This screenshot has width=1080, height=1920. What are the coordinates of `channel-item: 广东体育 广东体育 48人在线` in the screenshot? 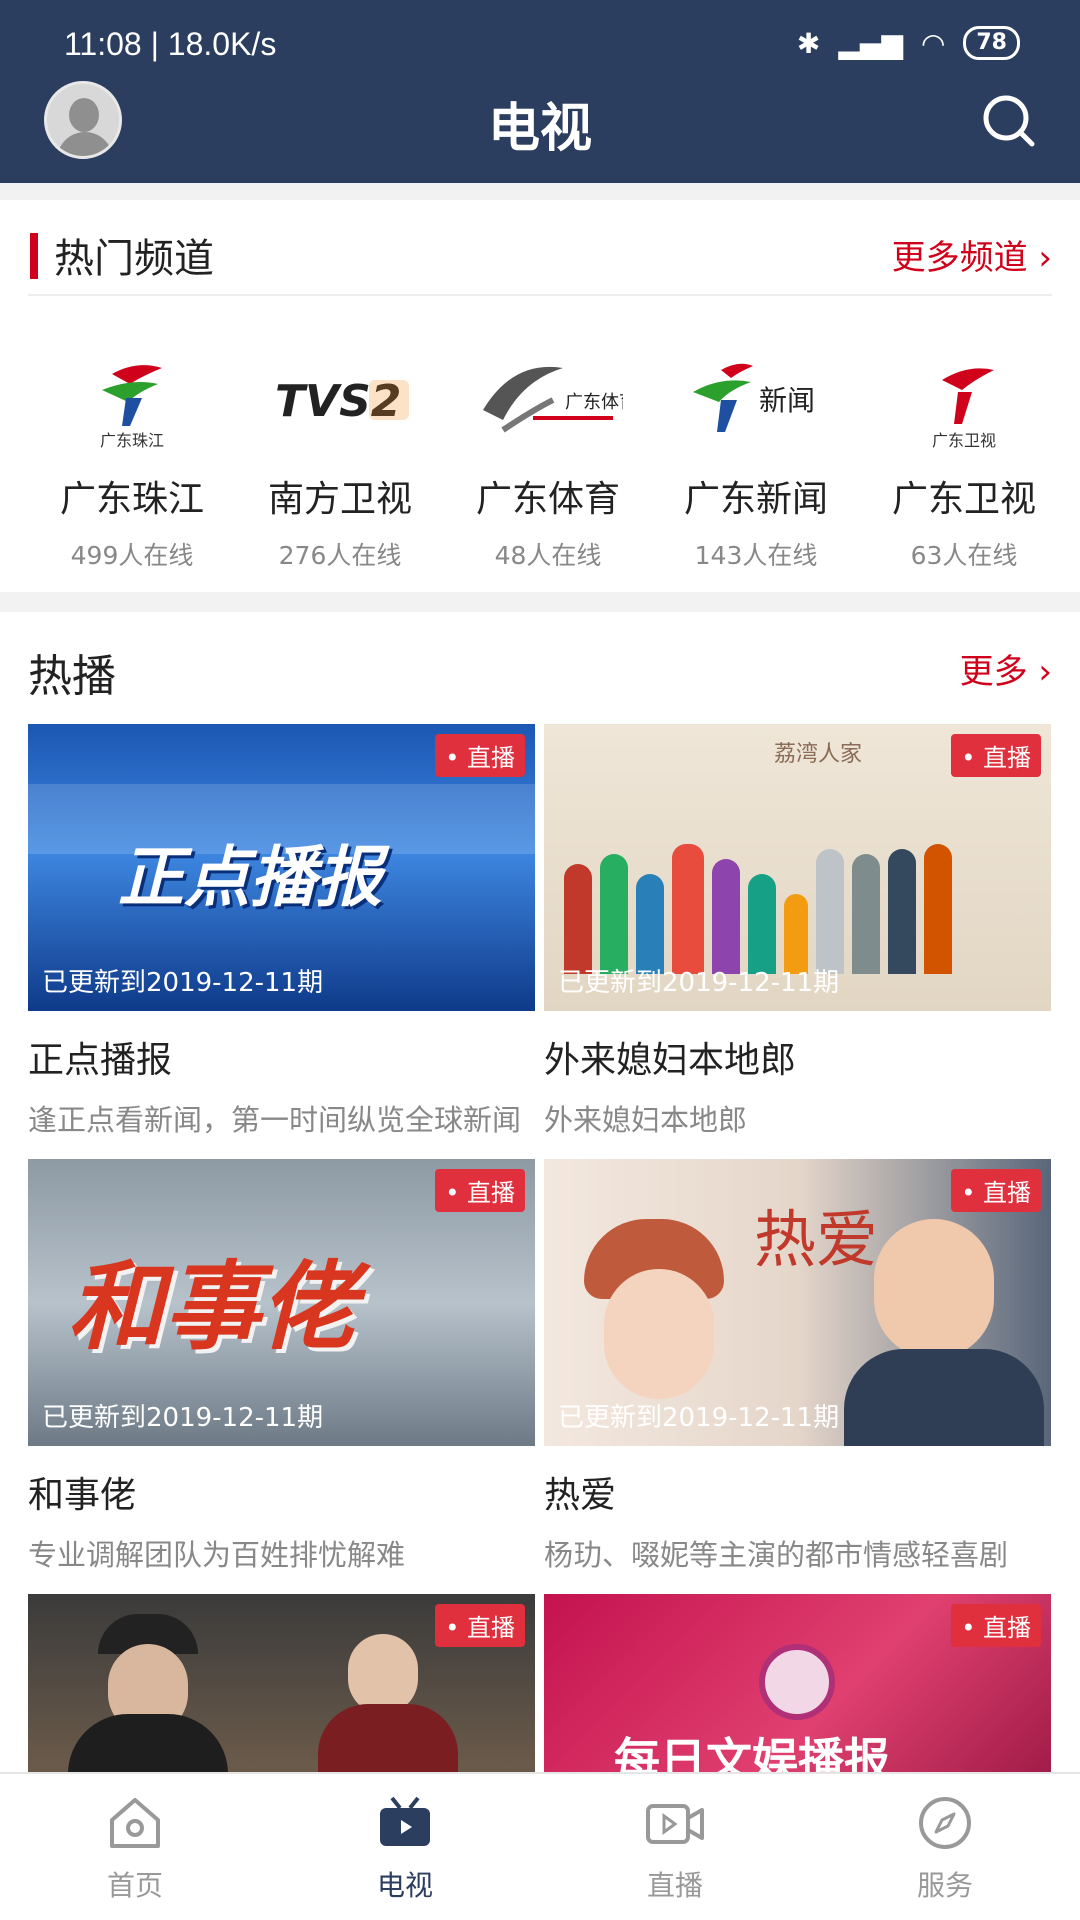 It's located at (548, 456).